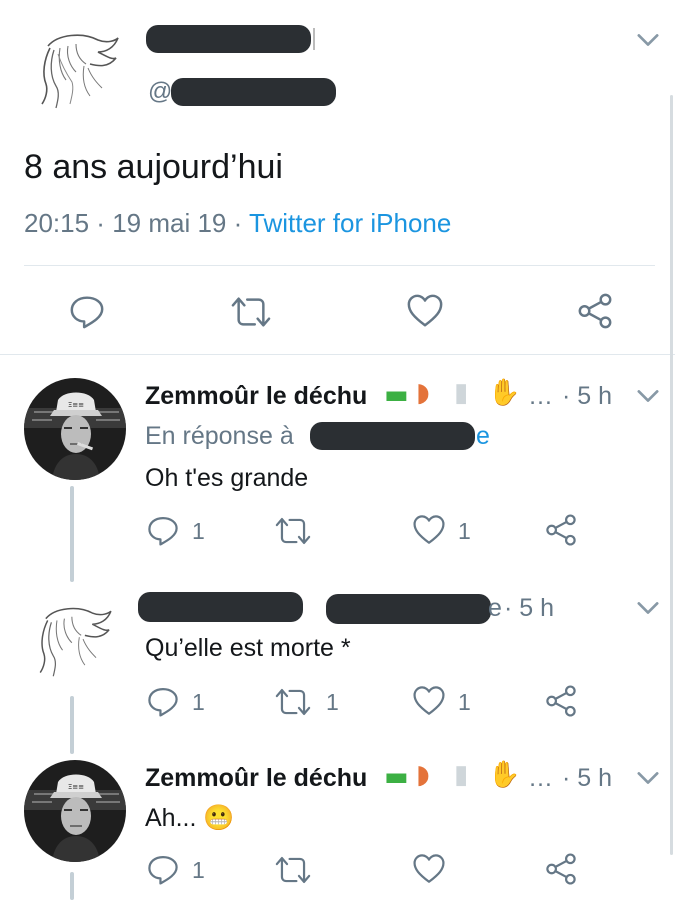  What do you see at coordinates (483, 436) in the screenshot?
I see `in-reply-to-link: e` at bounding box center [483, 436].